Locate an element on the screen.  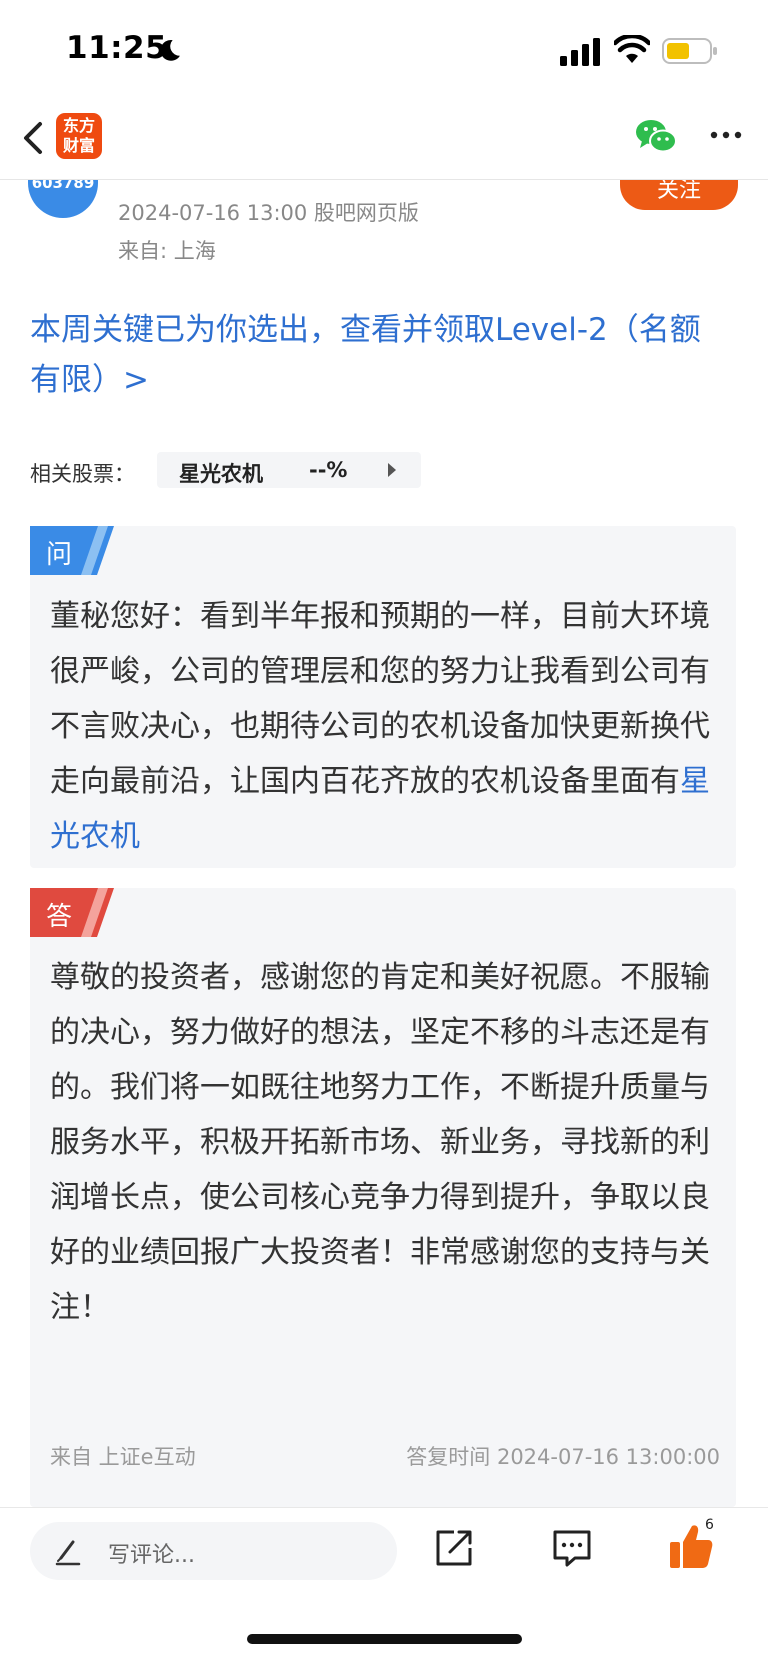
battery-icon is located at coordinates (689, 51).